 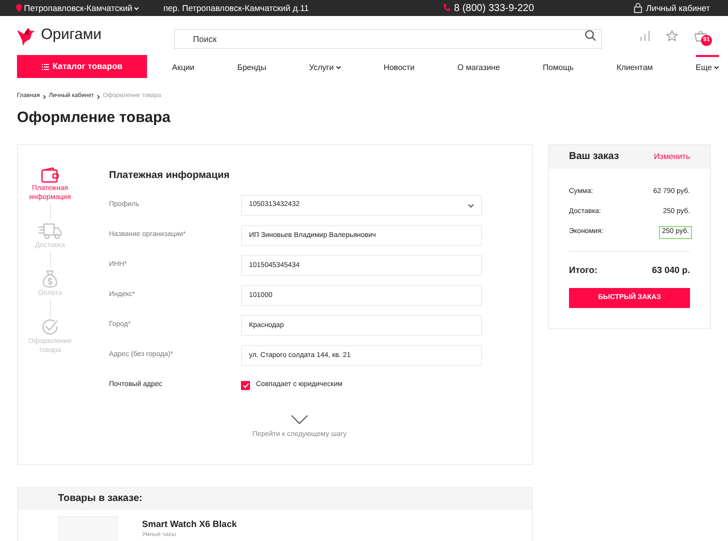 What do you see at coordinates (45, 67) in the screenshot?
I see `list-icon` at bounding box center [45, 67].